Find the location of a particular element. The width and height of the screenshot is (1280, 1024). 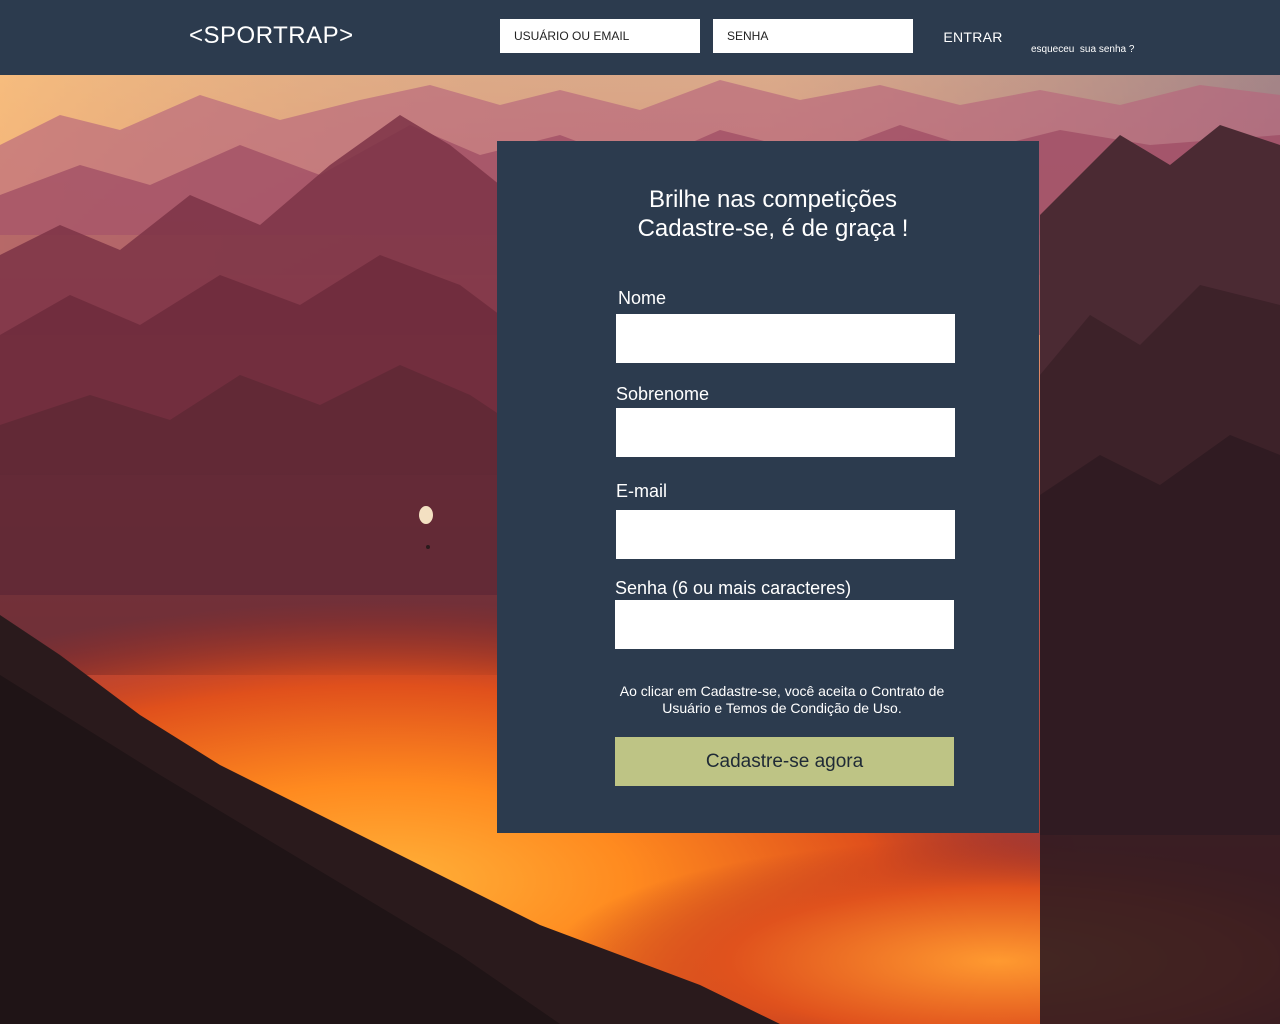

password-label: Senha (6 ou mais caracteres) is located at coordinates (733, 588).